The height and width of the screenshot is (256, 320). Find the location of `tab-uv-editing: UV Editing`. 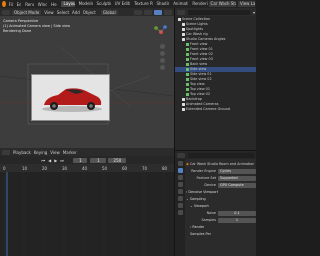

tab-uv-editing: UV Editing is located at coordinates (121, 4).